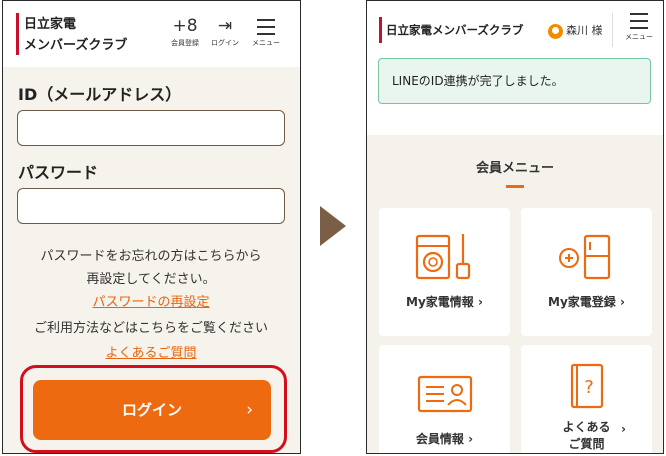  I want to click on user-account: 森川 様, so click(575, 30).